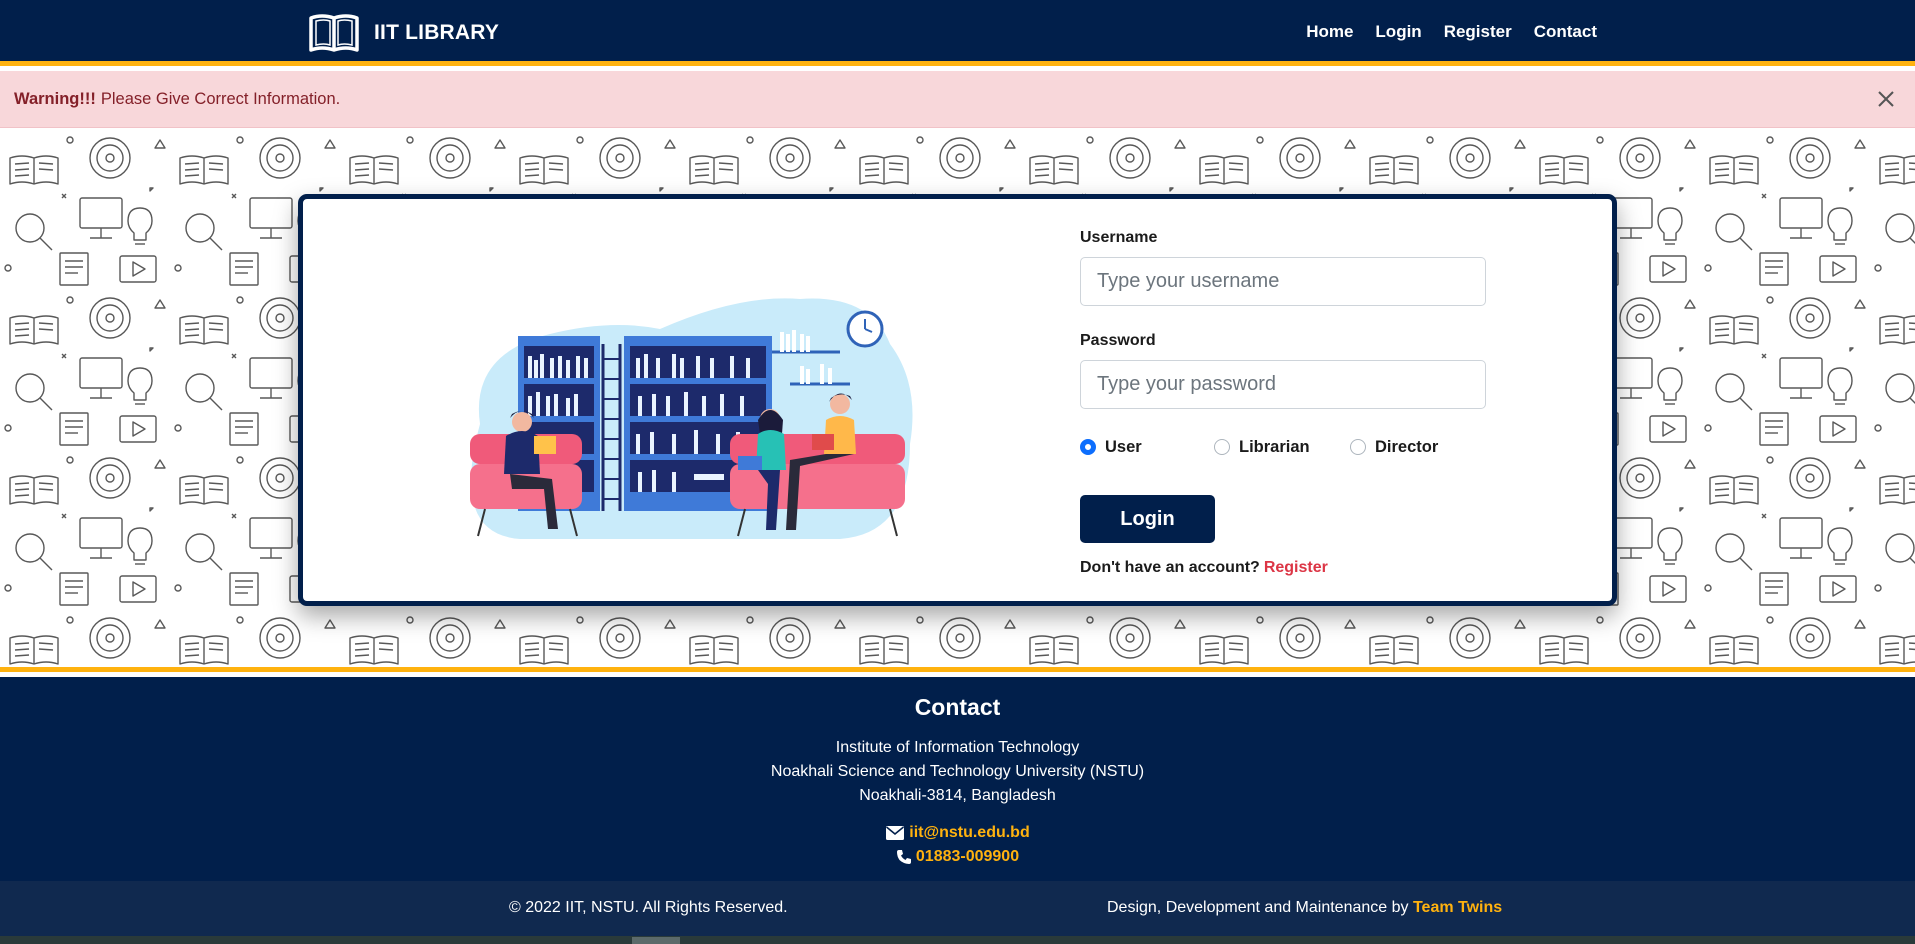  I want to click on book-icon, so click(334, 33).